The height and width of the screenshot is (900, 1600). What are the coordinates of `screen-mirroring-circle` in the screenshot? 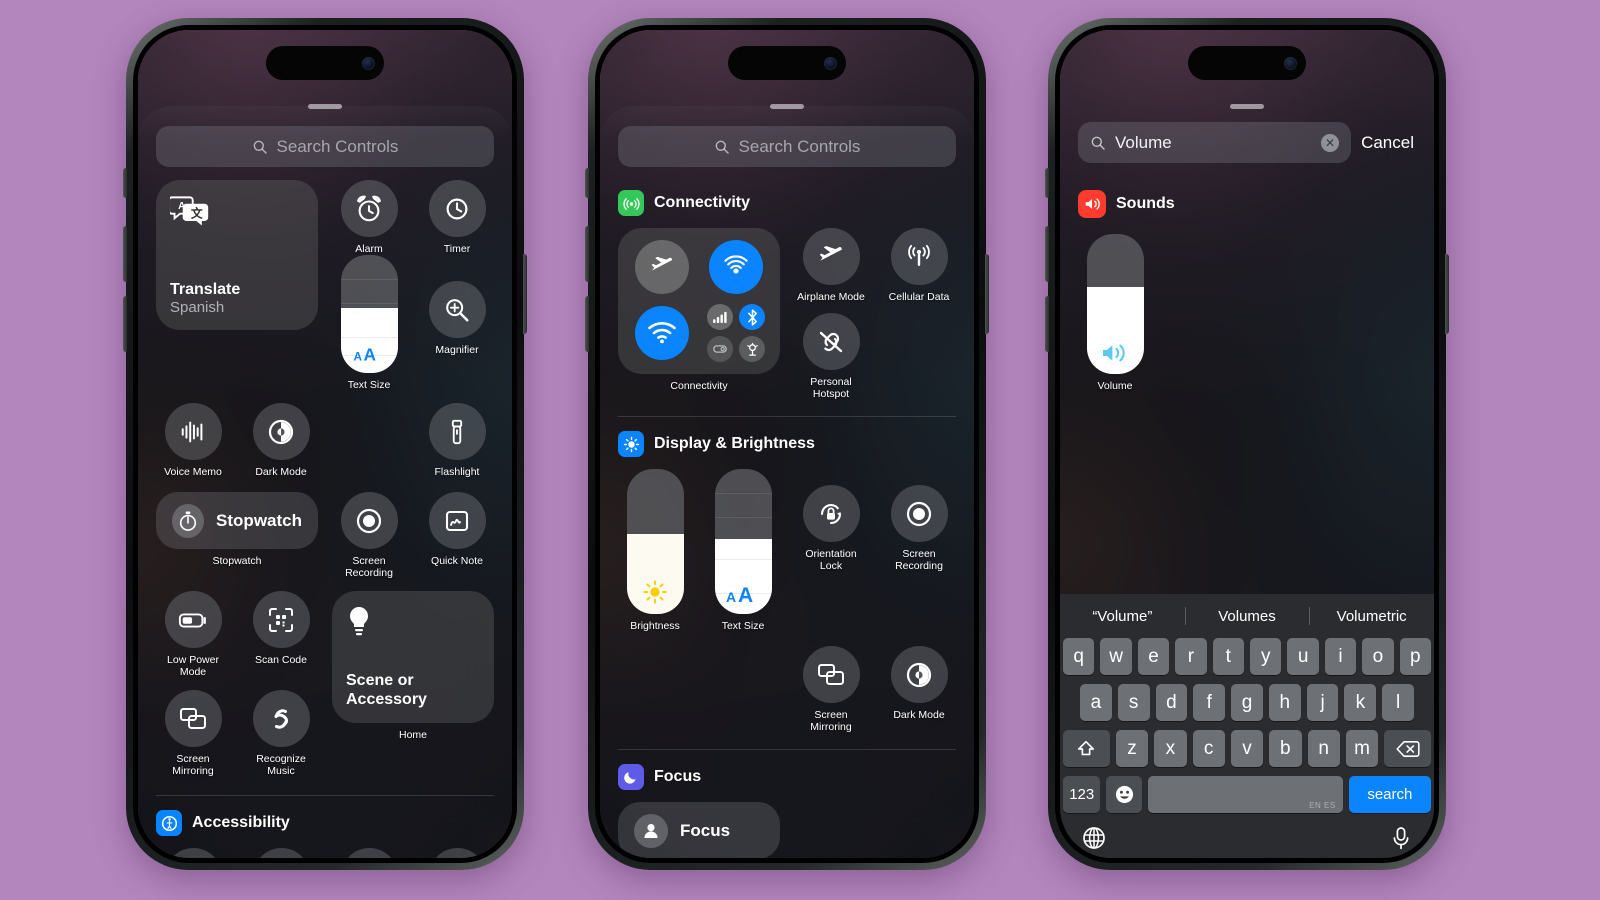 It's located at (831, 674).